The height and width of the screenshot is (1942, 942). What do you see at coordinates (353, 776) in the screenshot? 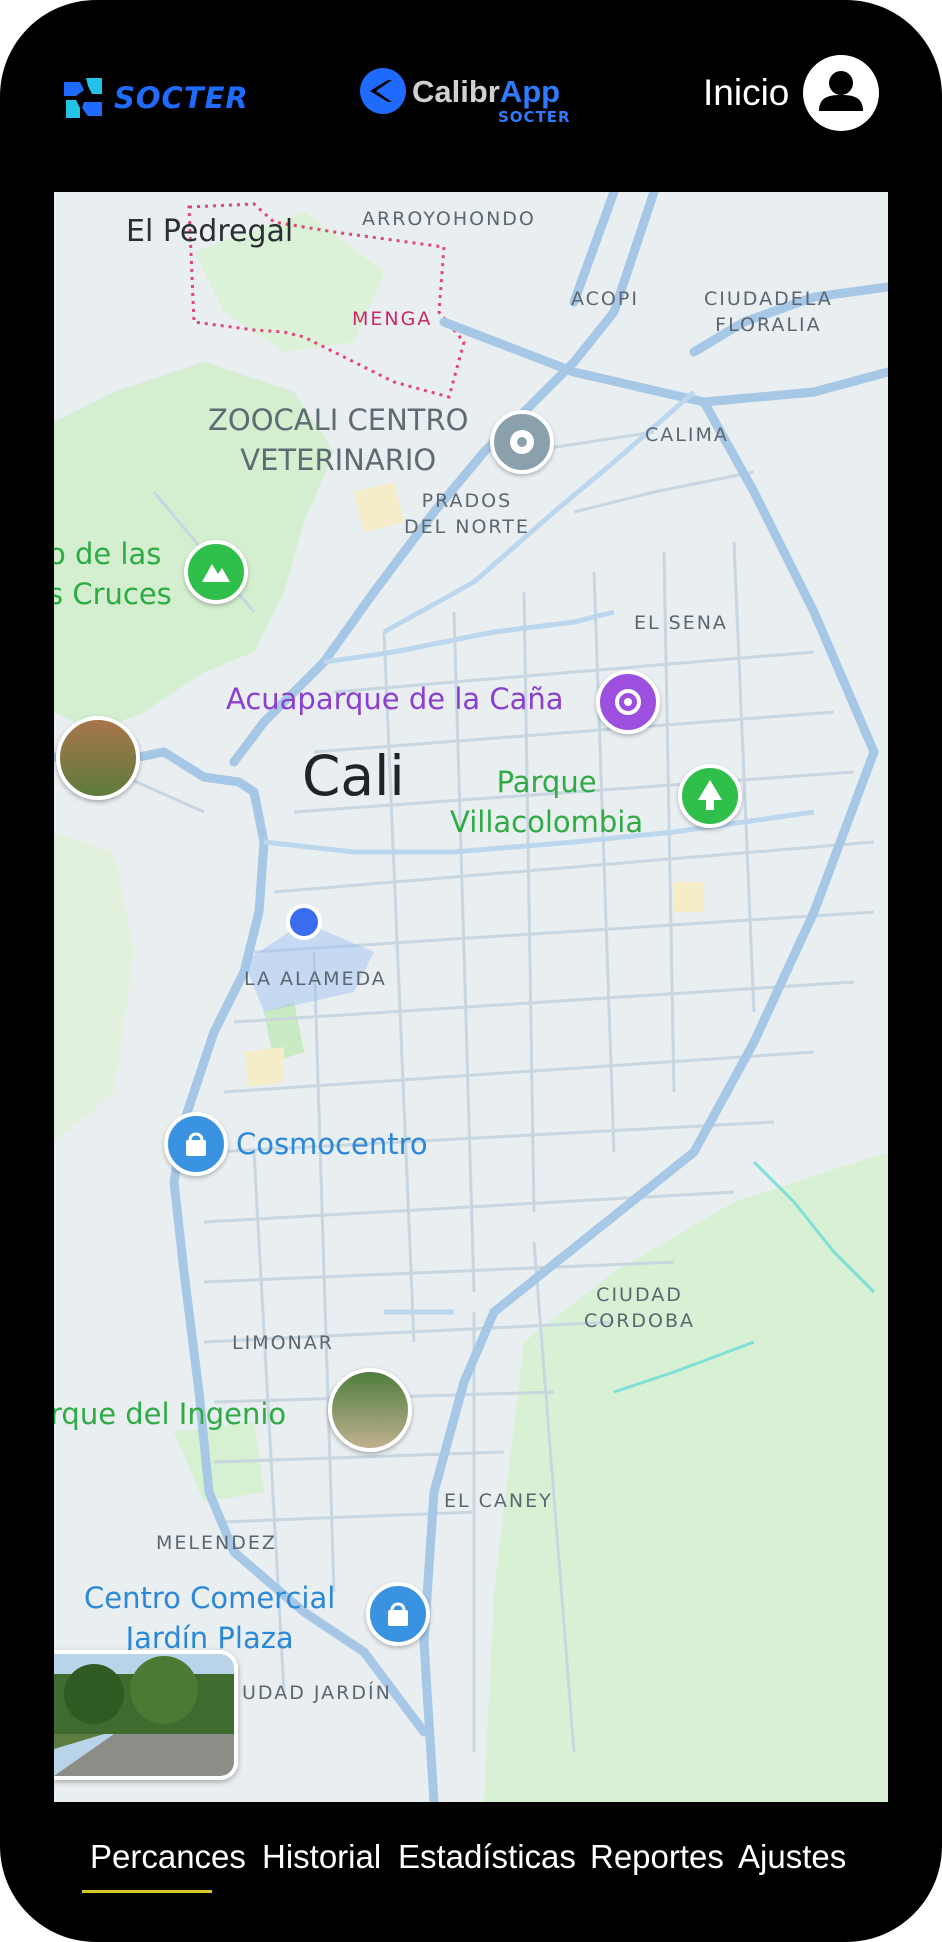
I see `city-label-cali: Cali` at bounding box center [353, 776].